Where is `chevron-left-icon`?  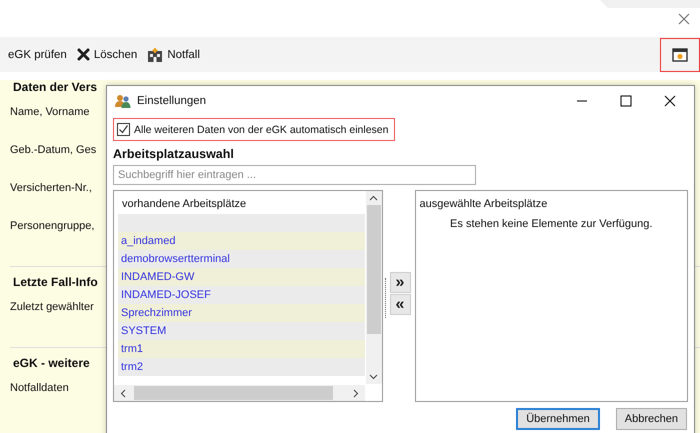
chevron-left-icon is located at coordinates (123, 393).